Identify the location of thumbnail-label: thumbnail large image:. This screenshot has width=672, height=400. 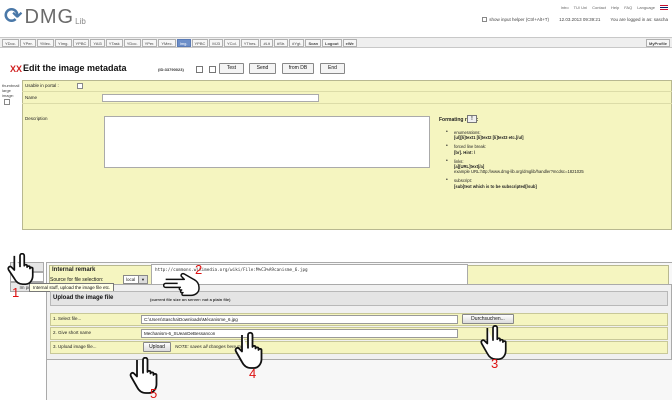
(11, 90).